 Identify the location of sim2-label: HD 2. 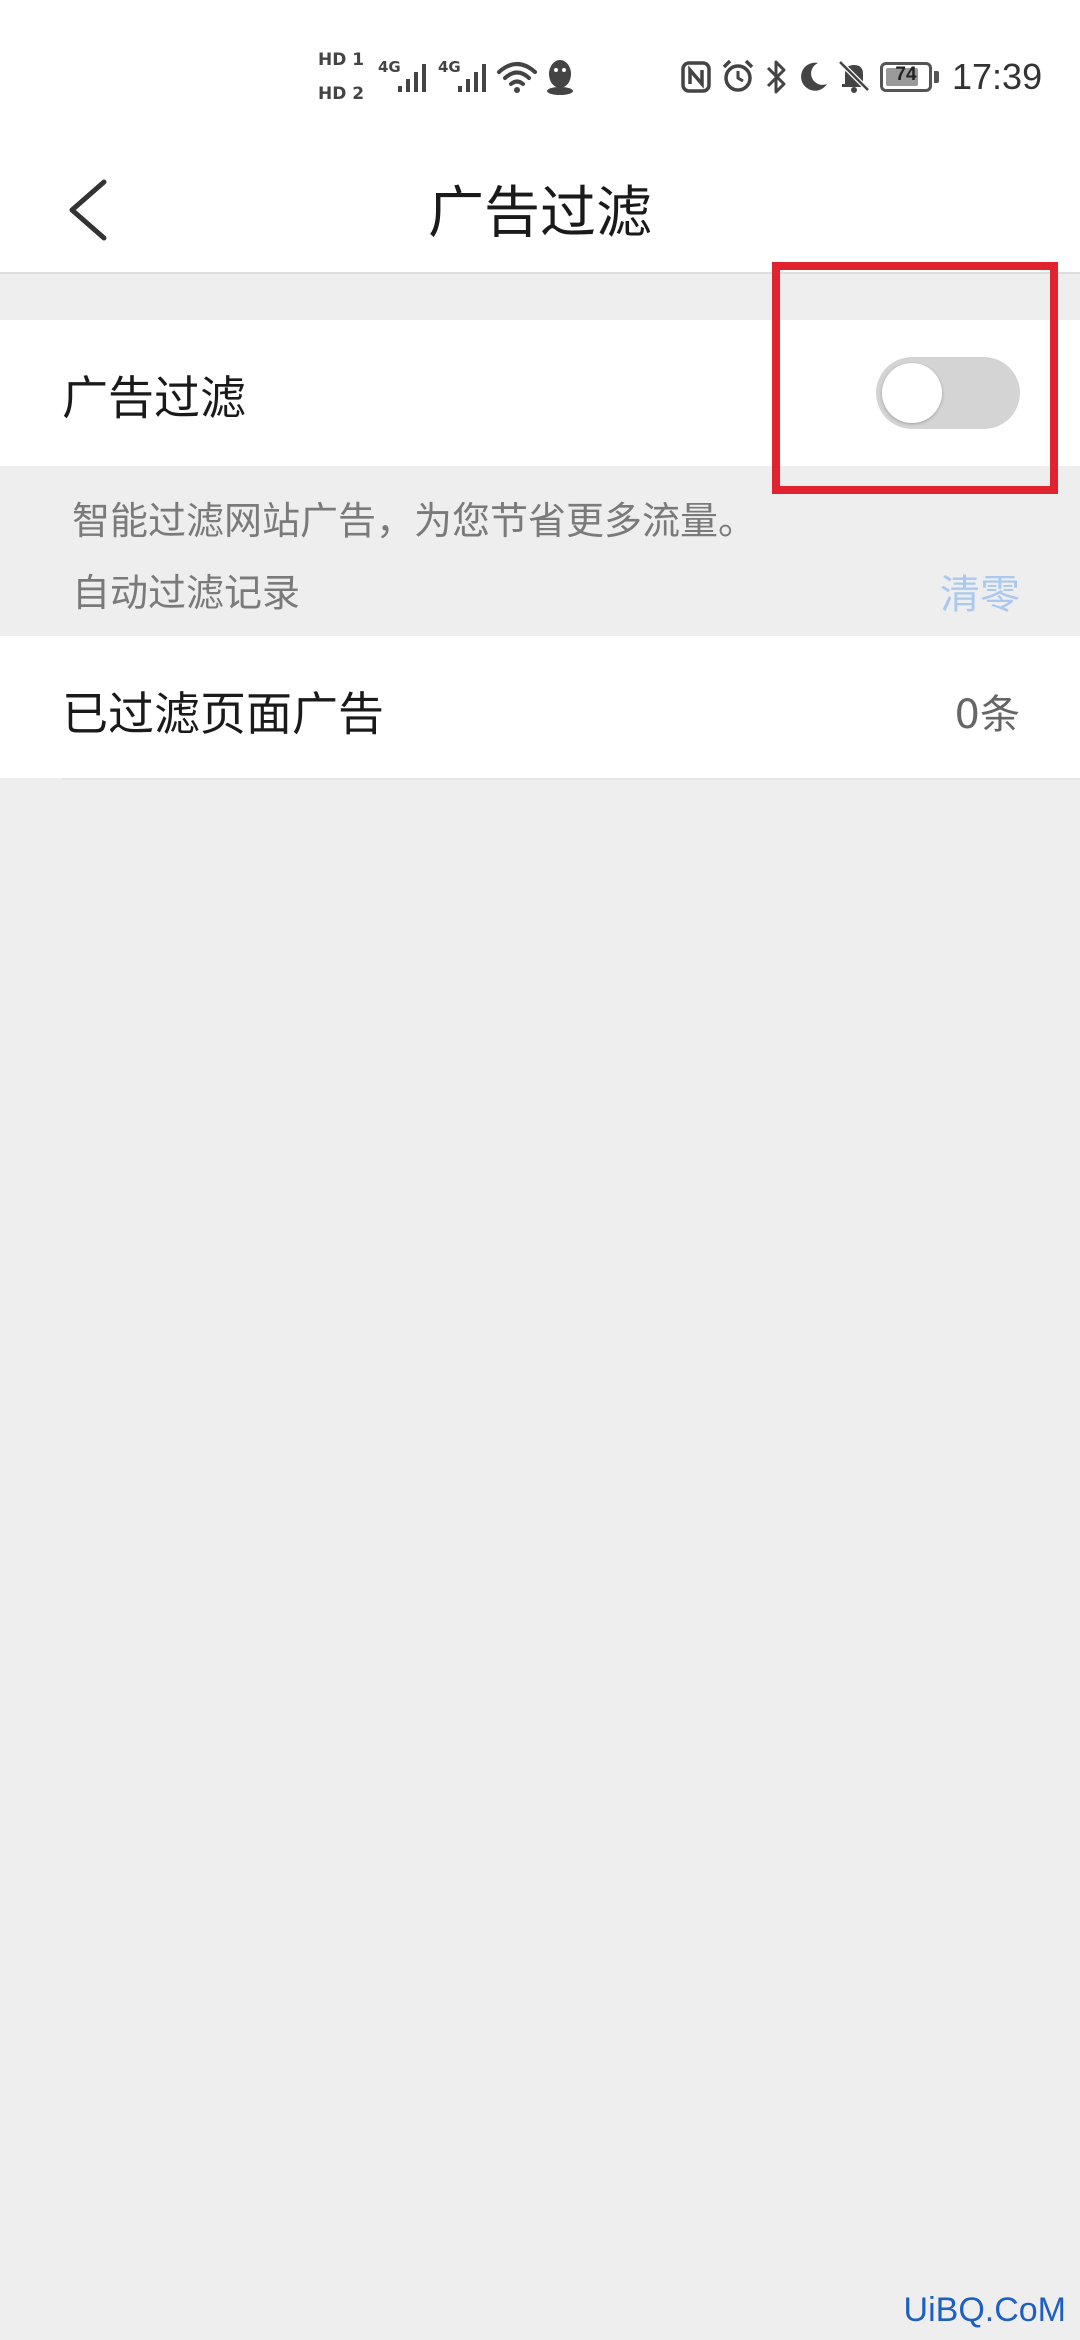
(341, 94).